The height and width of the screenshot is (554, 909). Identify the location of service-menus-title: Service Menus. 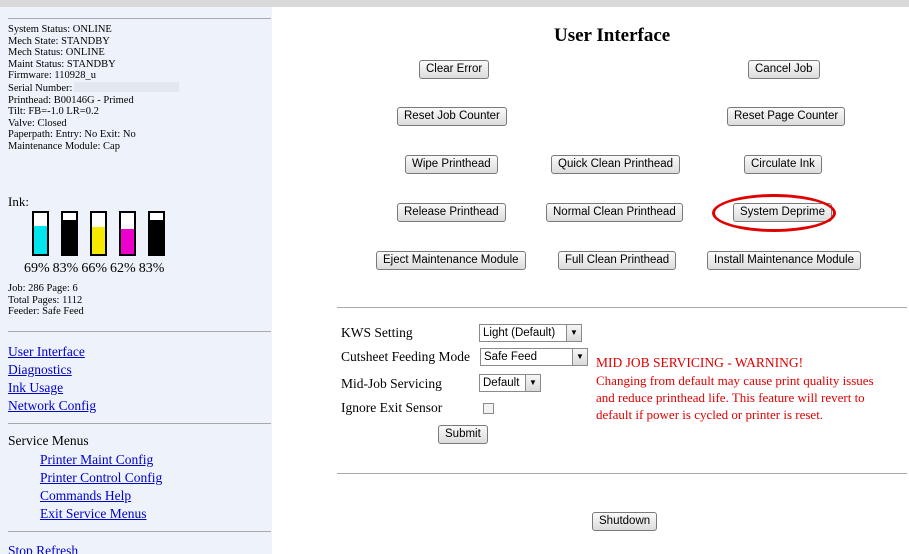
(48, 440).